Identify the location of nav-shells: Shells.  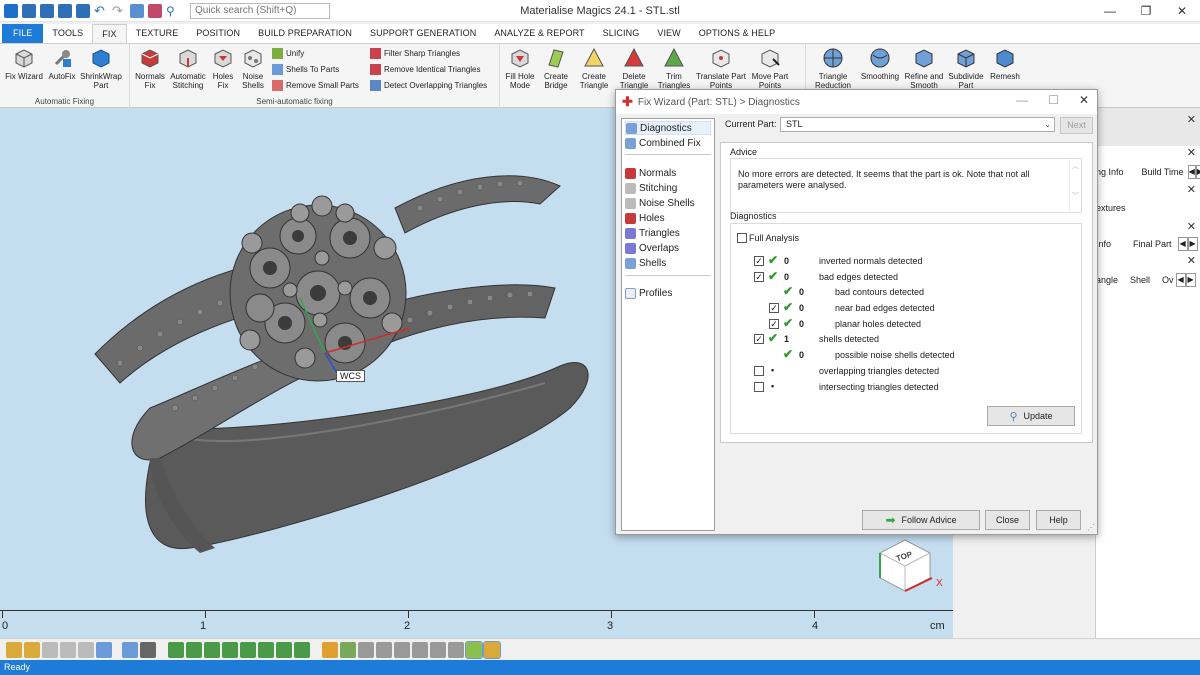
(645, 263).